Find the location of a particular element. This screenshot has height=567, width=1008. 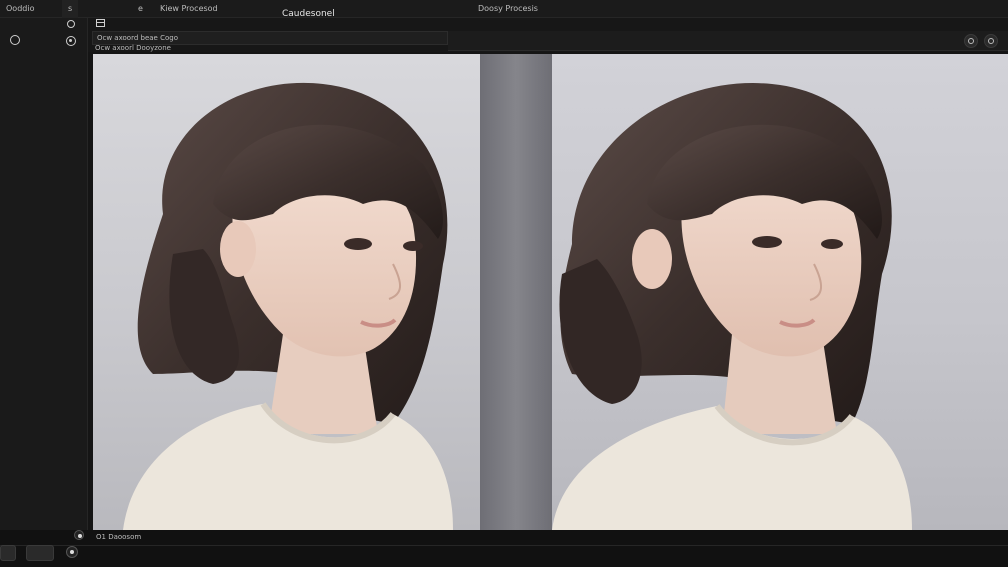

tab-label: s is located at coordinates (70, 8).